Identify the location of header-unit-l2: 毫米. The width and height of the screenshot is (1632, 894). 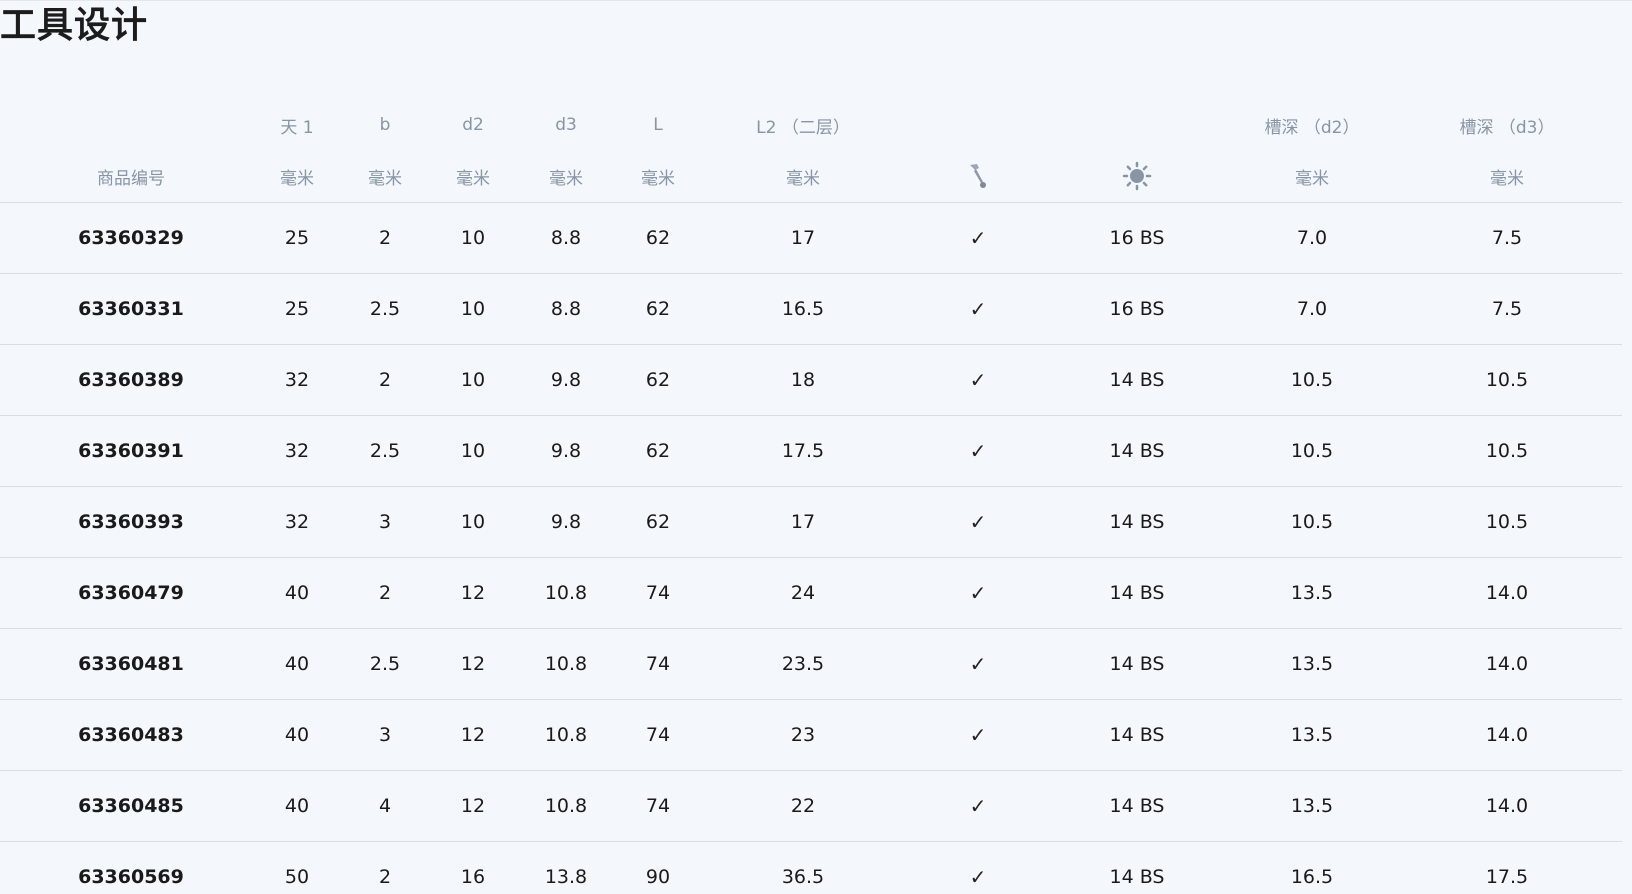
(803, 178).